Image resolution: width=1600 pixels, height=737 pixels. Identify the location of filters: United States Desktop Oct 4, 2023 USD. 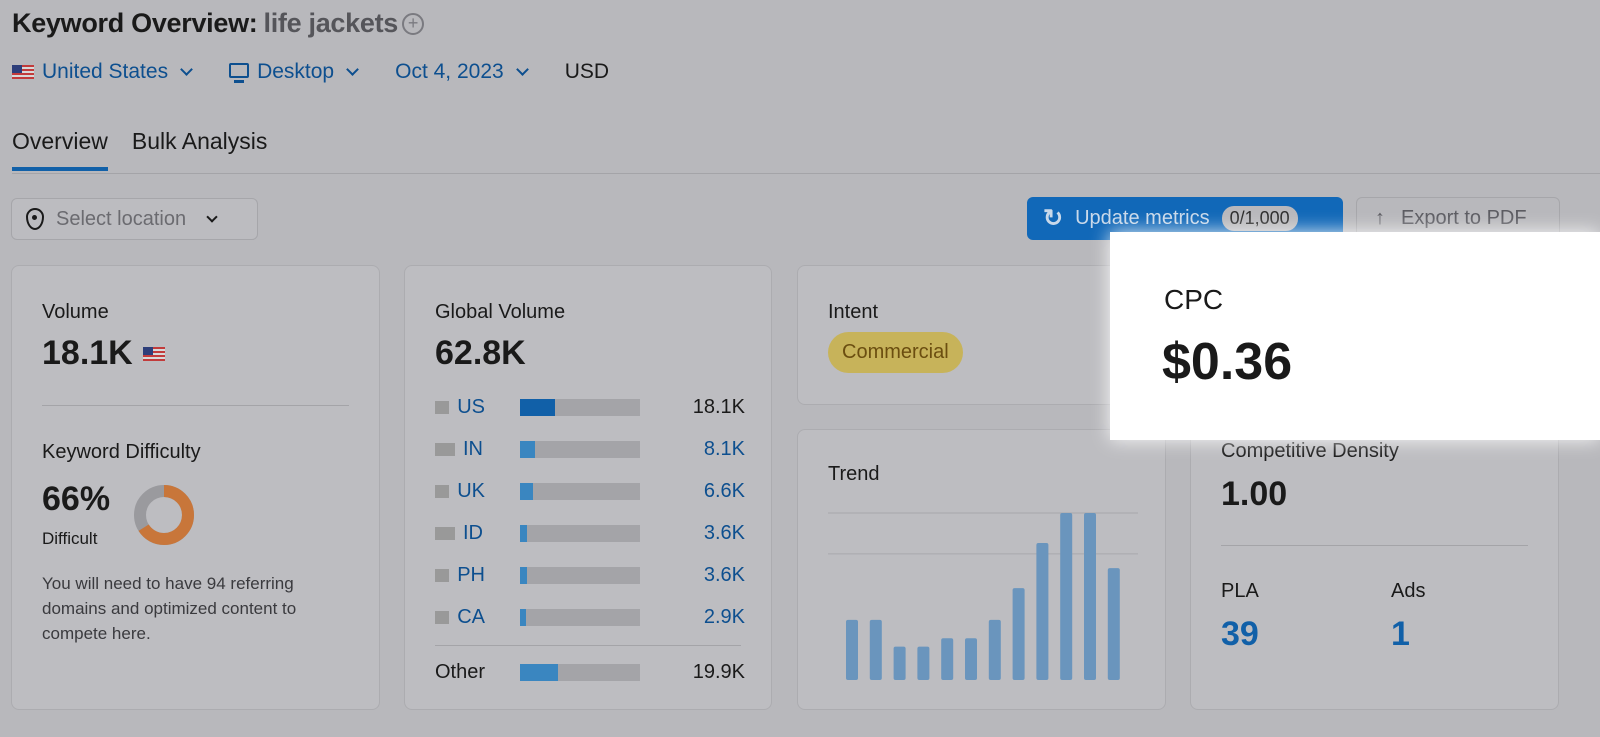
(310, 72).